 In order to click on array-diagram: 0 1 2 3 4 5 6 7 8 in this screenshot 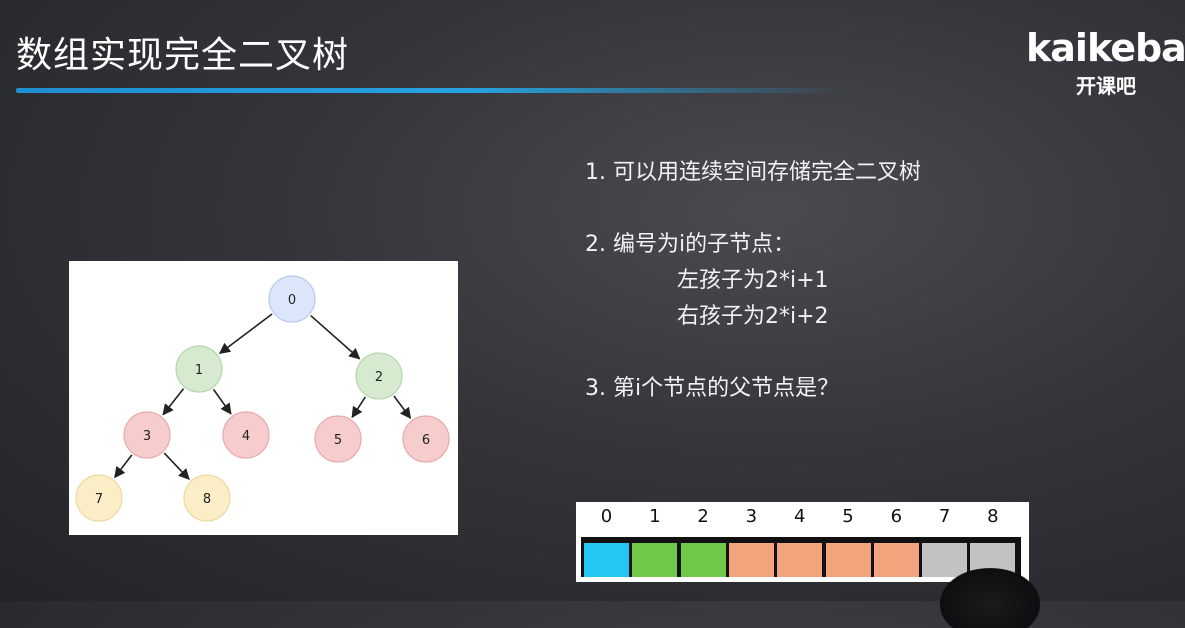, I will do `click(802, 542)`.